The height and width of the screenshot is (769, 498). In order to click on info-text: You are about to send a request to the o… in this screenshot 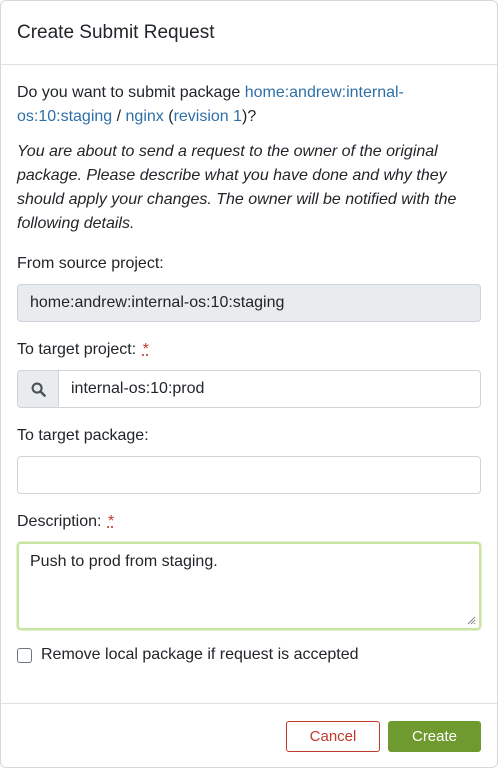, I will do `click(237, 187)`.